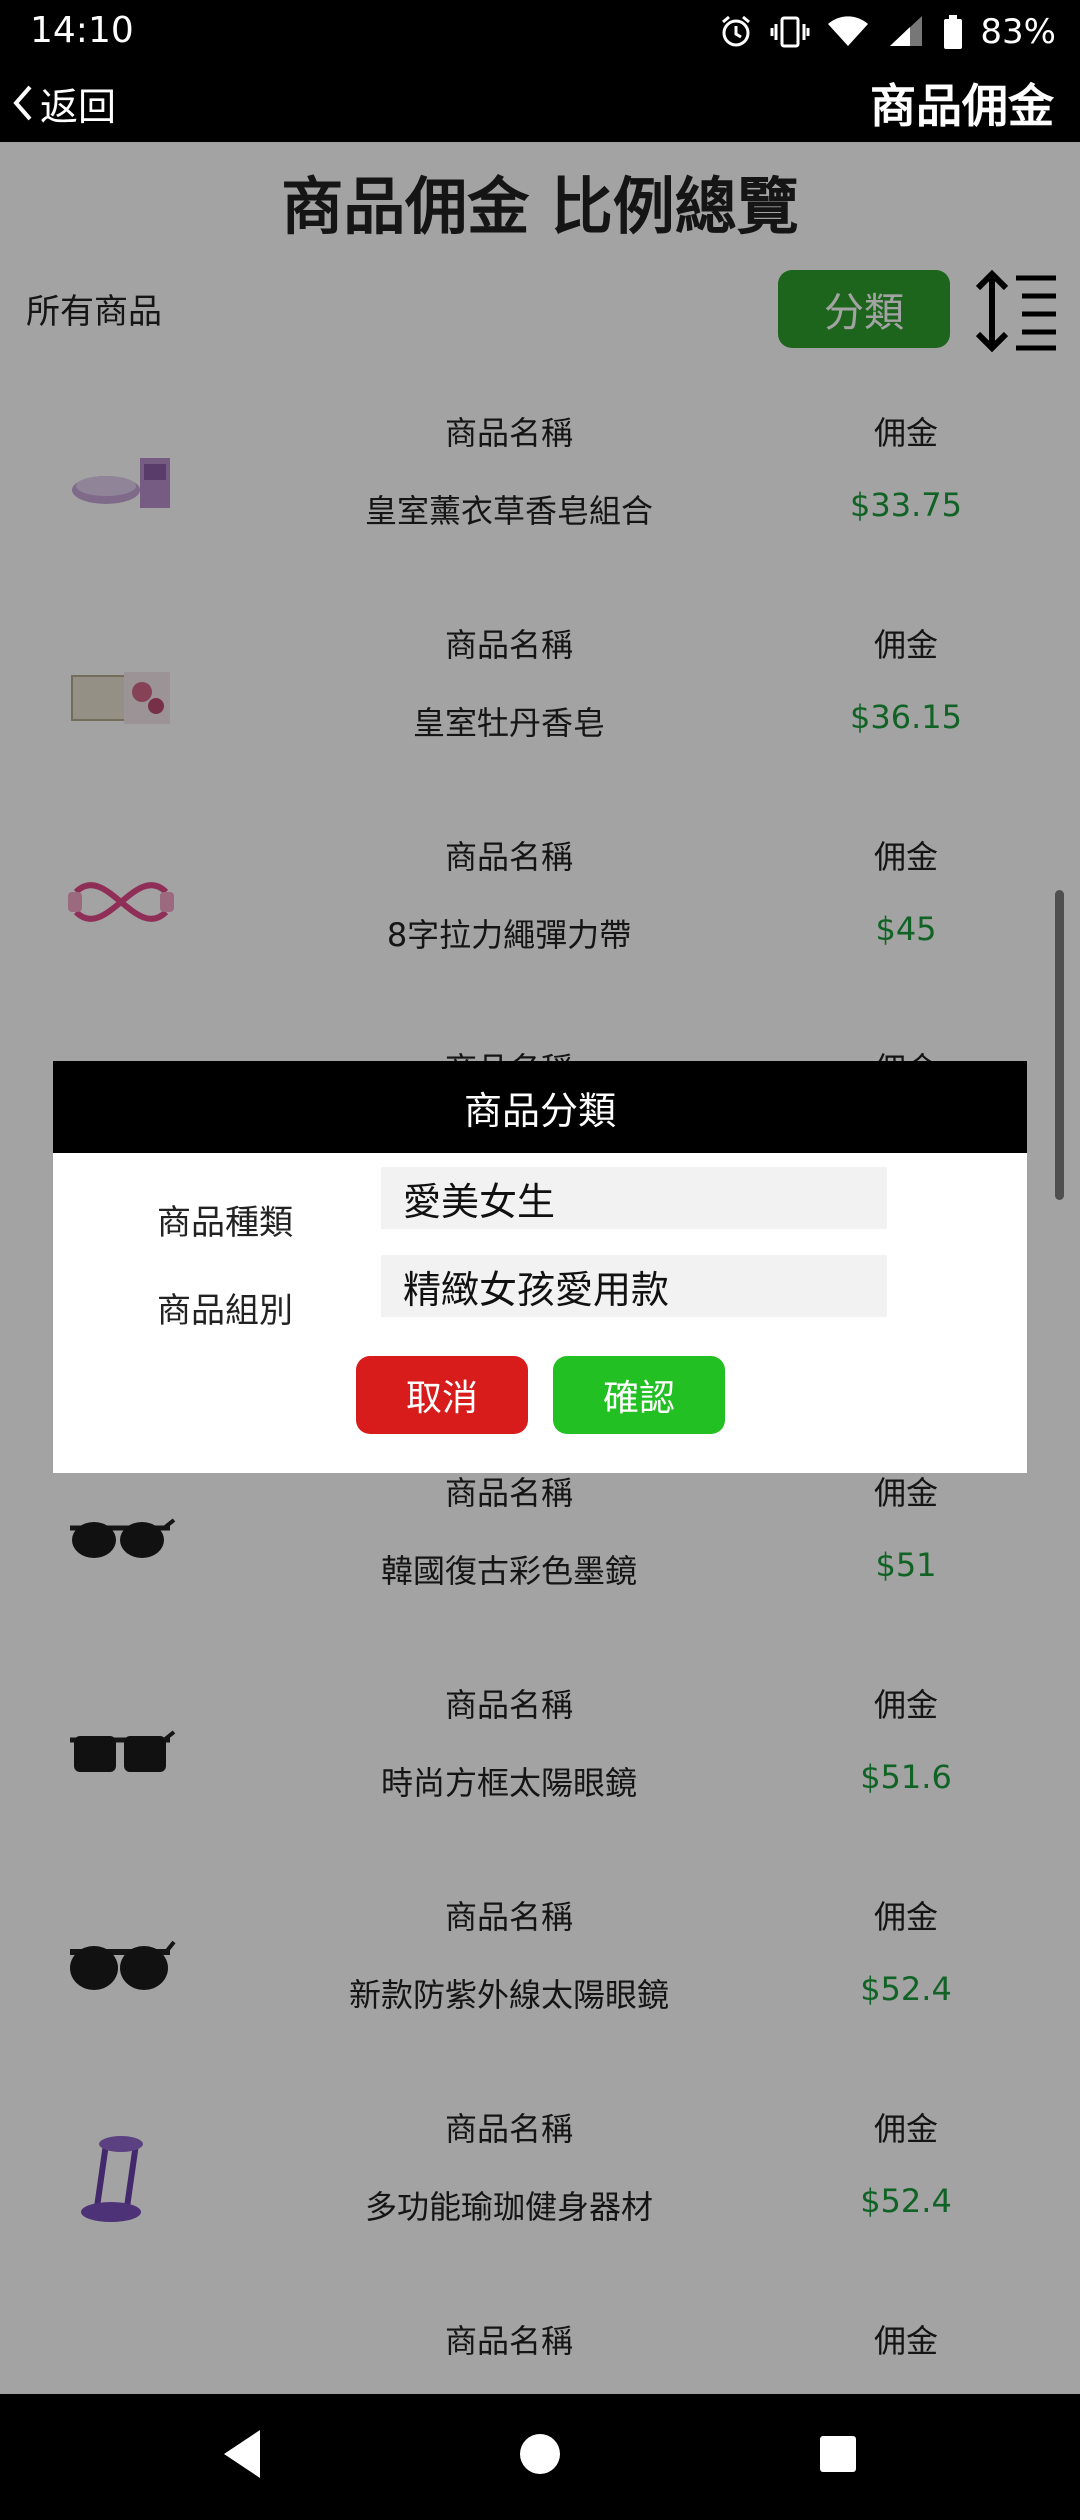  What do you see at coordinates (540, 1107) in the screenshot?
I see `dialog-title: 商品分類` at bounding box center [540, 1107].